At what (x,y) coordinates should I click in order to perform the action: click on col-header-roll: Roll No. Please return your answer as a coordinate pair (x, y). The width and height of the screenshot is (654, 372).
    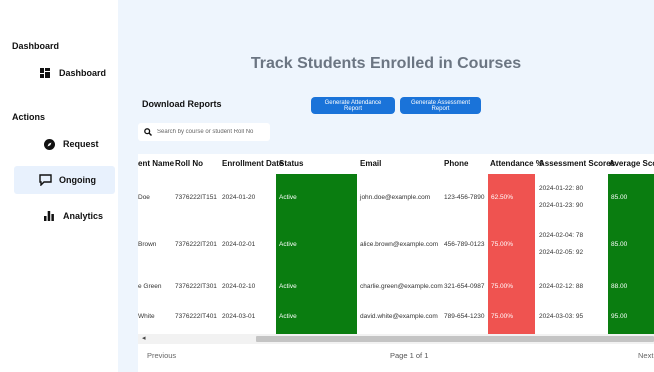
    Looking at the image, I should click on (189, 163).